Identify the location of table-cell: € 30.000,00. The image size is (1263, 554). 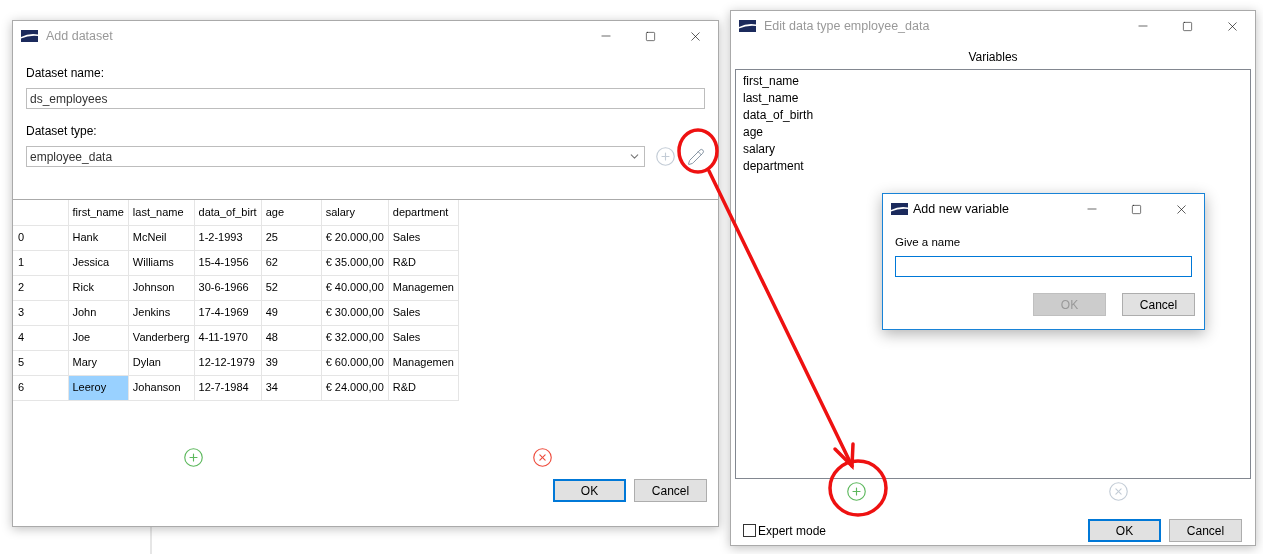
(355, 312).